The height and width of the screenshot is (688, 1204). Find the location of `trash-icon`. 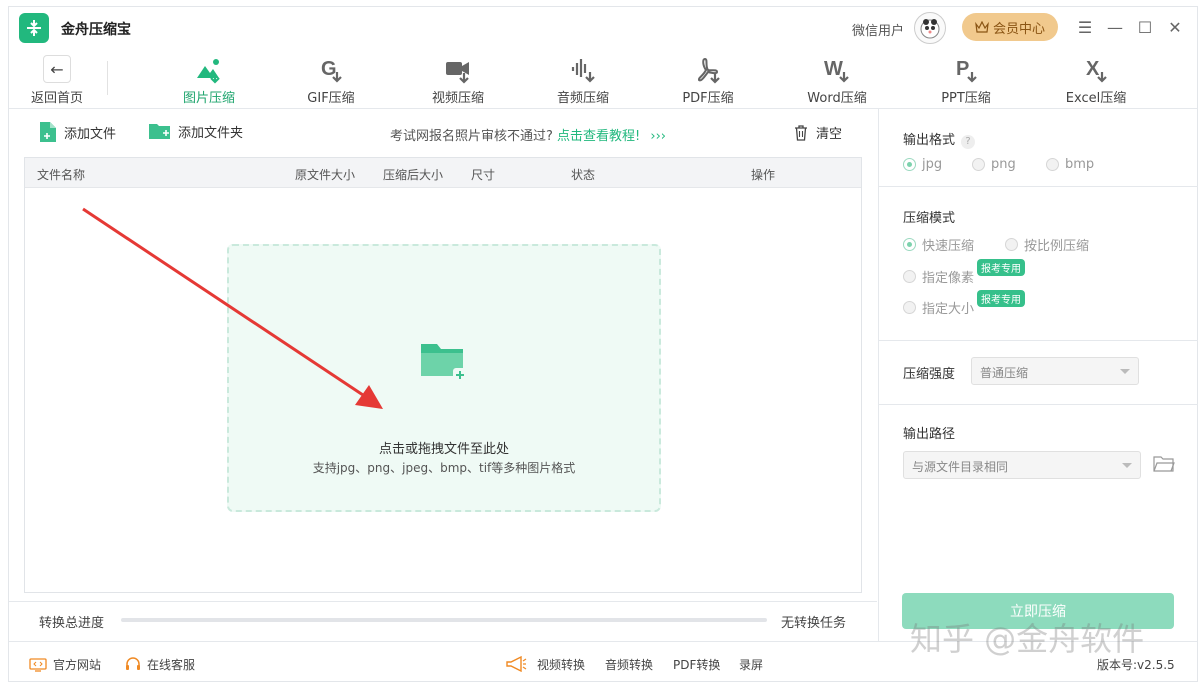

trash-icon is located at coordinates (801, 132).